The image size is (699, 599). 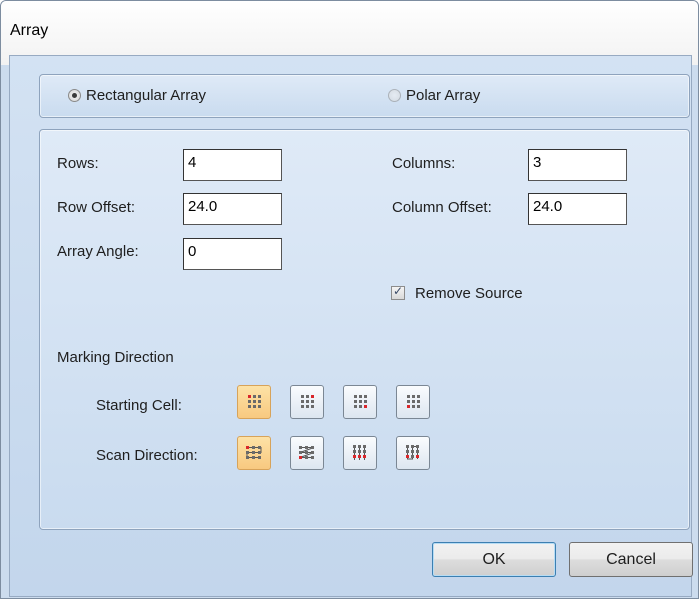 I want to click on scan-horizontal-return-button, so click(x=307, y=453).